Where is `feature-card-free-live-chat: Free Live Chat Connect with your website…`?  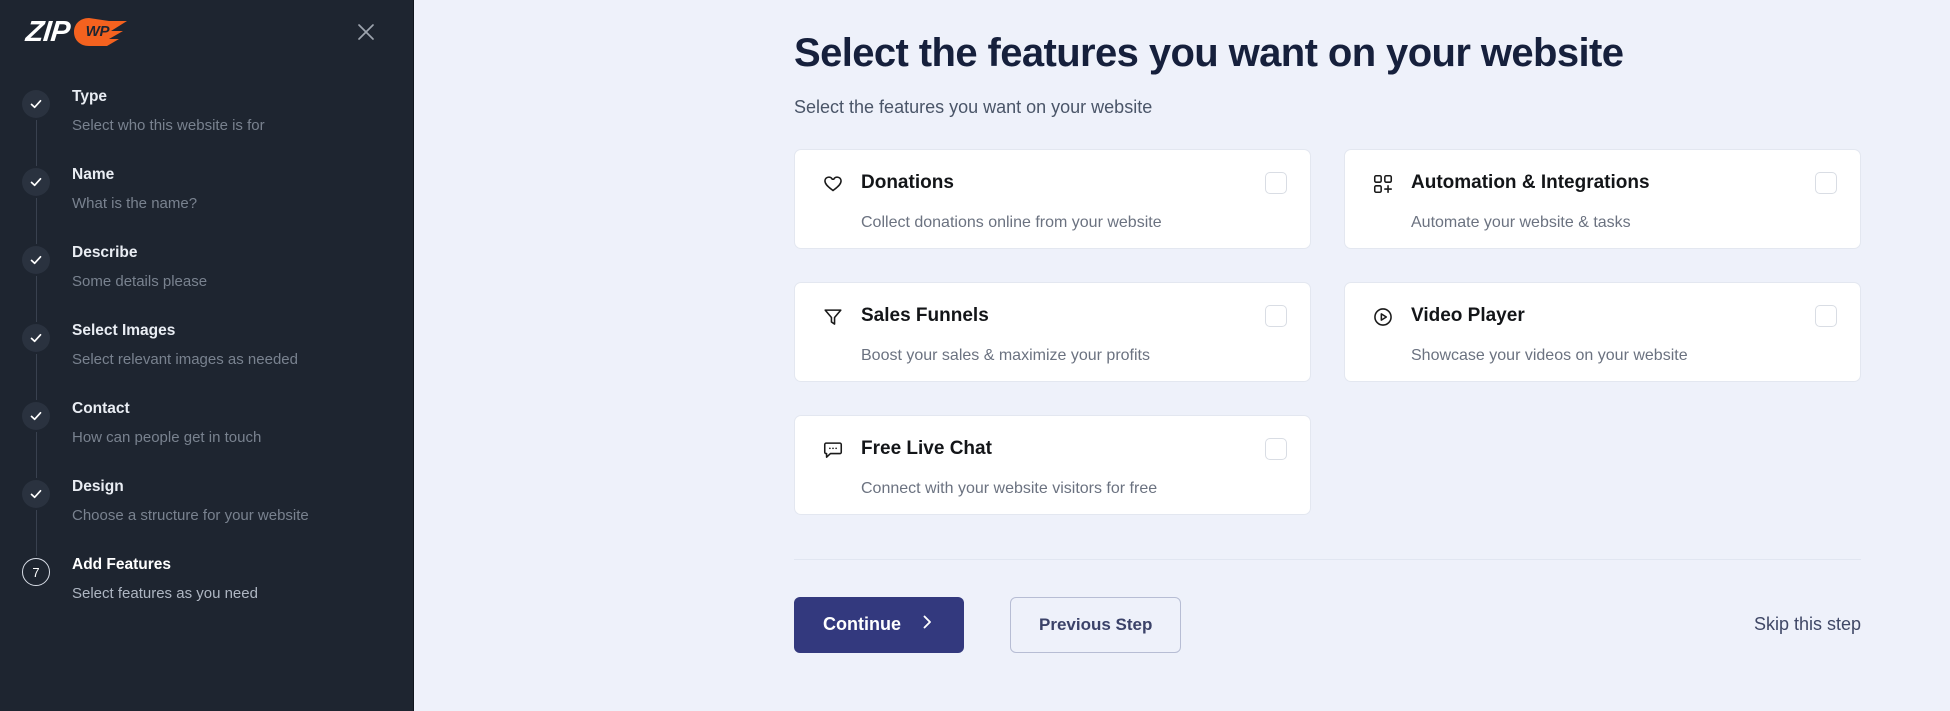 feature-card-free-live-chat: Free Live Chat Connect with your website… is located at coordinates (1052, 464).